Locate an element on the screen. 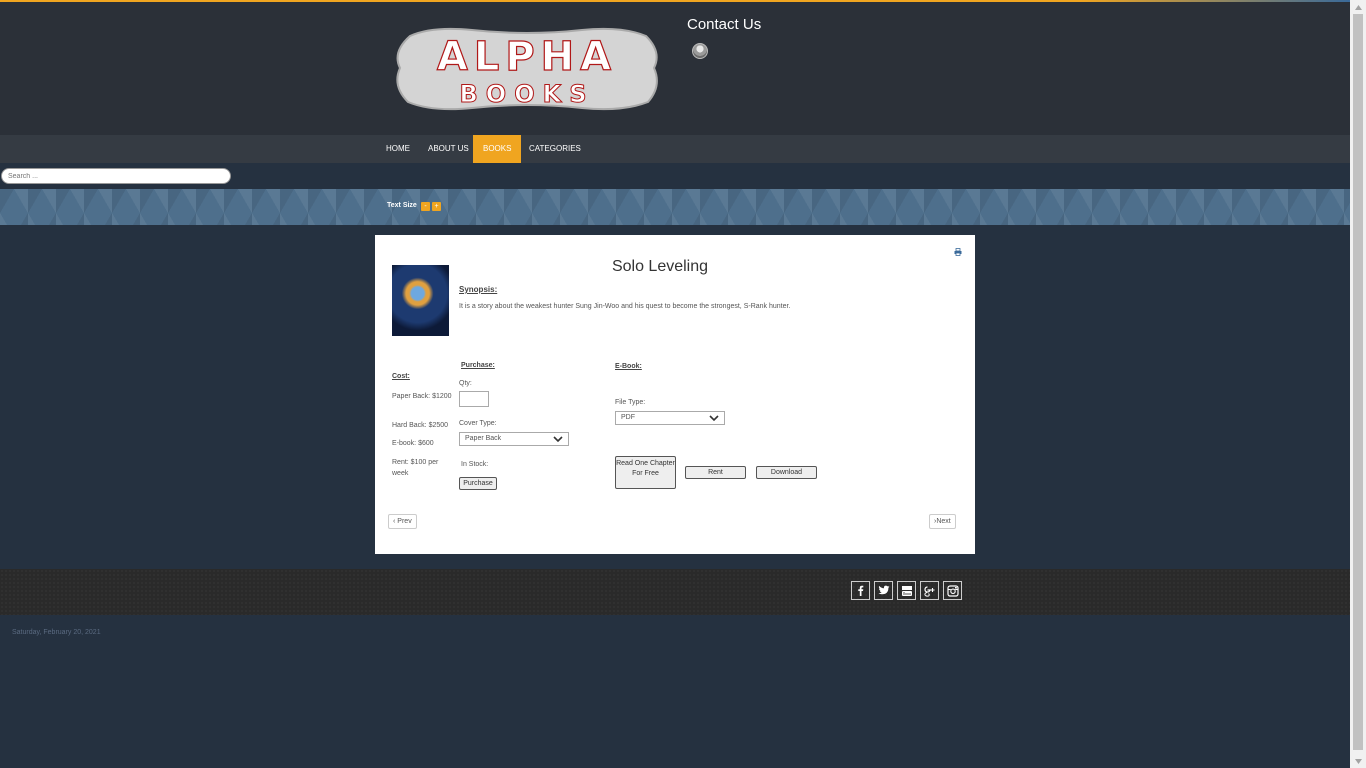 This screenshot has width=1366, height=768. download-button: Download is located at coordinates (786, 472).